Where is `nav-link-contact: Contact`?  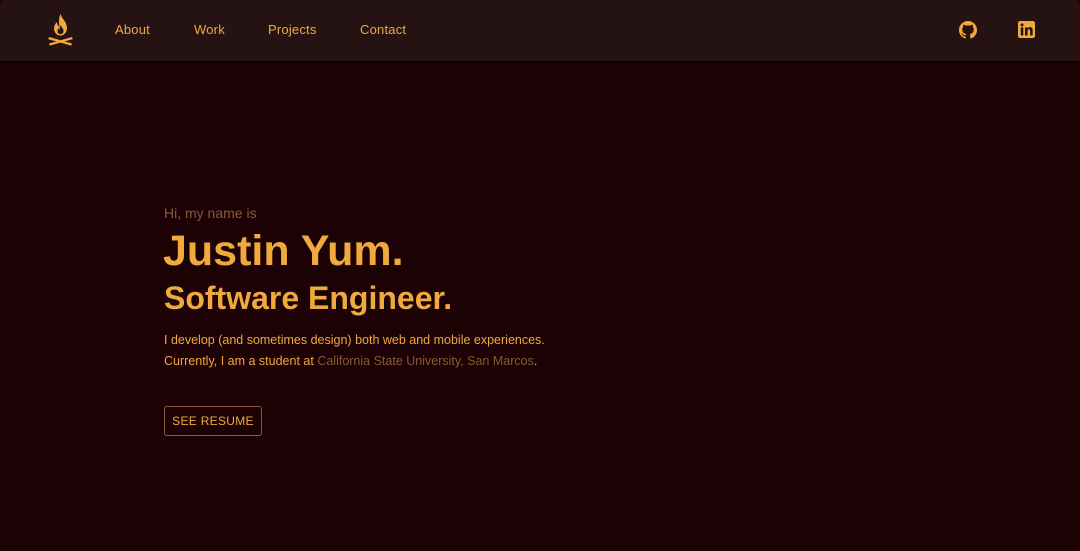
nav-link-contact: Contact is located at coordinates (383, 30).